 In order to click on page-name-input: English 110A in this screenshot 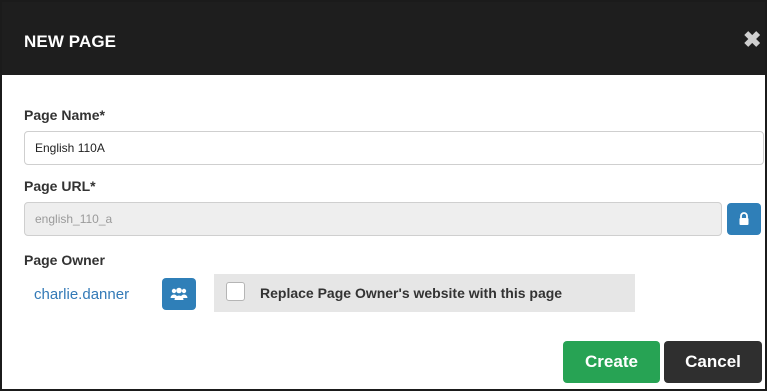, I will do `click(394, 148)`.